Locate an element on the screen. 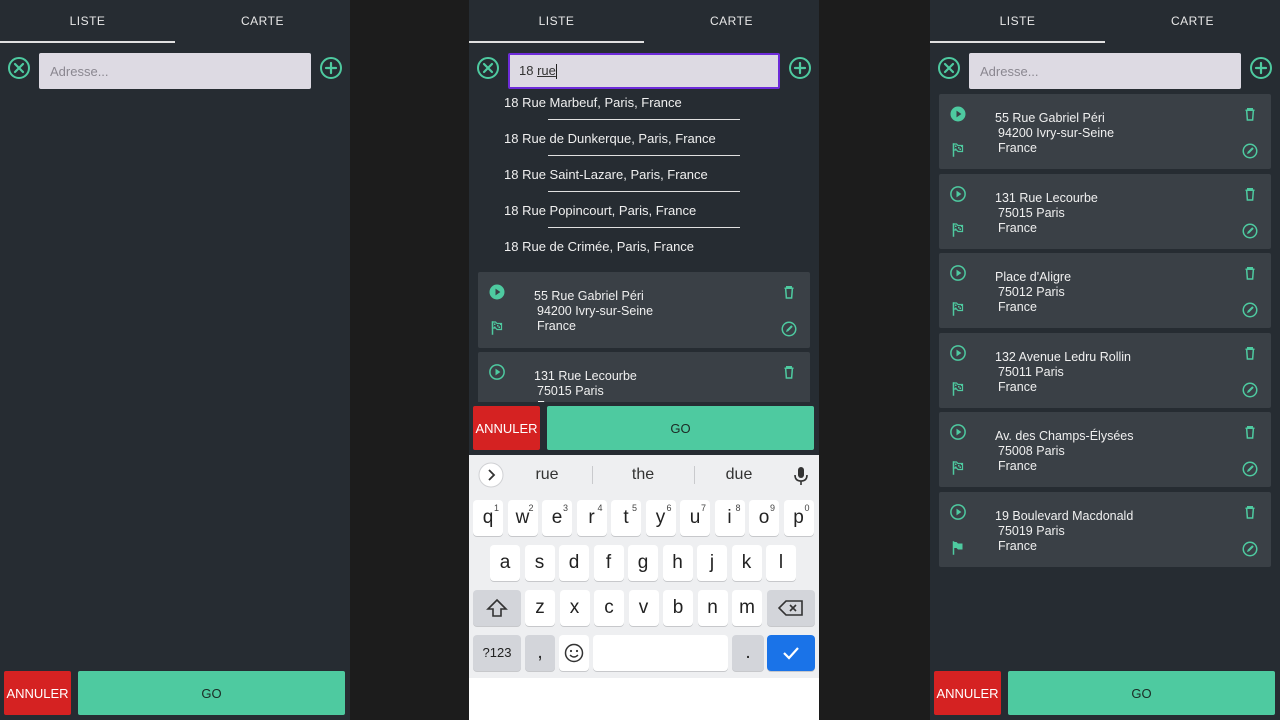 This screenshot has height=720, width=1280. address-card: Place d'Aligre 75012 Paris France is located at coordinates (1105, 290).